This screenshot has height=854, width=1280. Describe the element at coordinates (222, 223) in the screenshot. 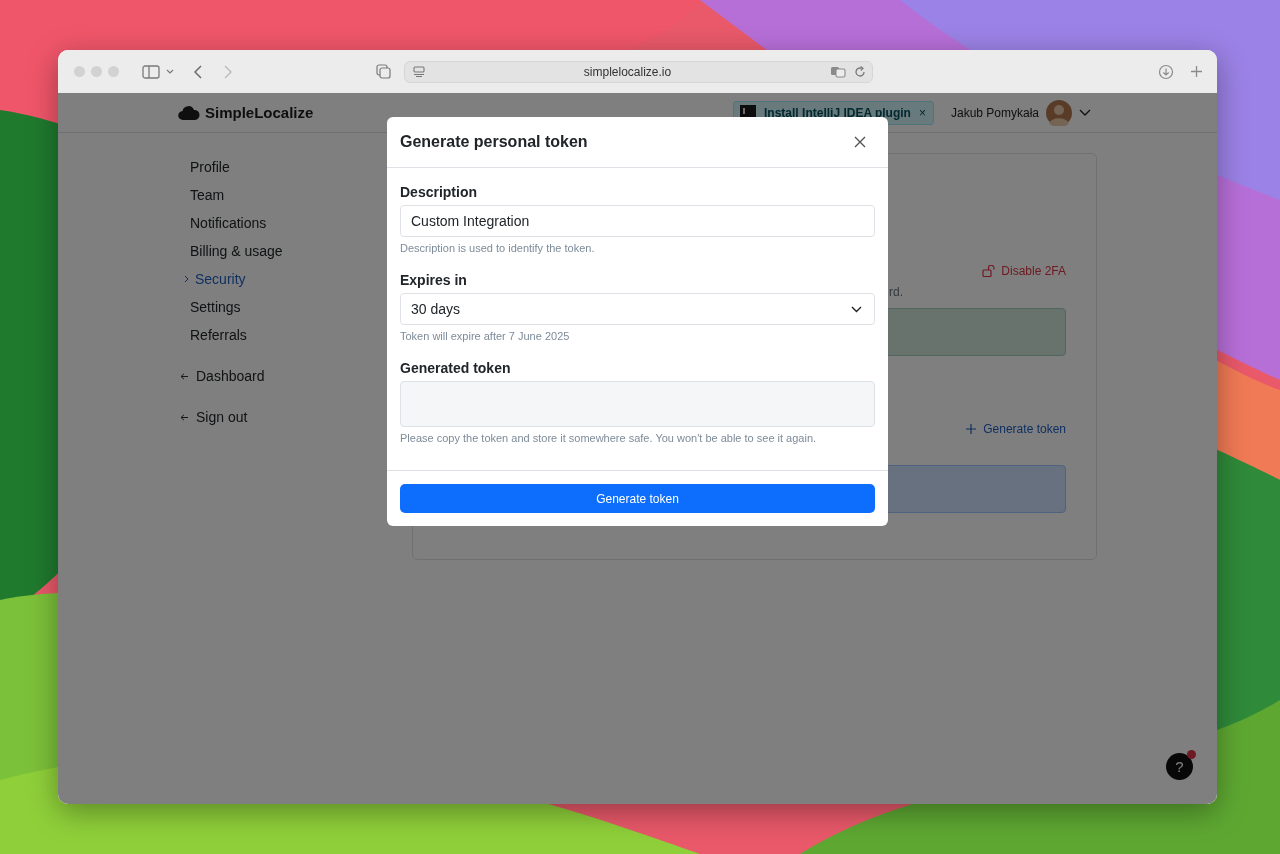

I see `sidebar-item: Notifications` at that location.